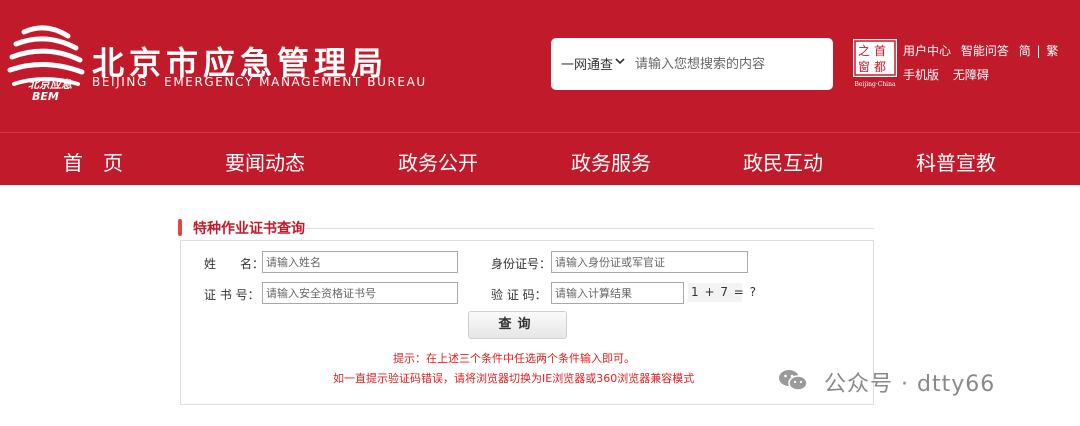  What do you see at coordinates (249, 229) in the screenshot?
I see `section-title: 特种作业证书查询` at bounding box center [249, 229].